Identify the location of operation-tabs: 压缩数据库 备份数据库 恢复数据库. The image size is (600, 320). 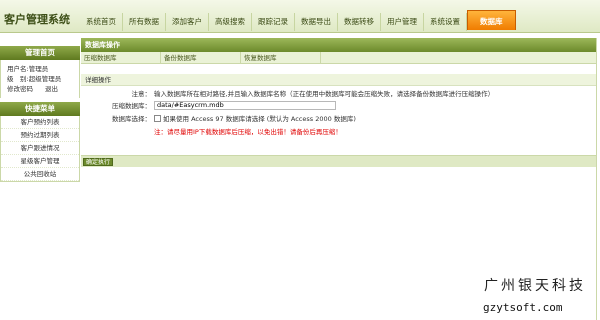
(338, 58).